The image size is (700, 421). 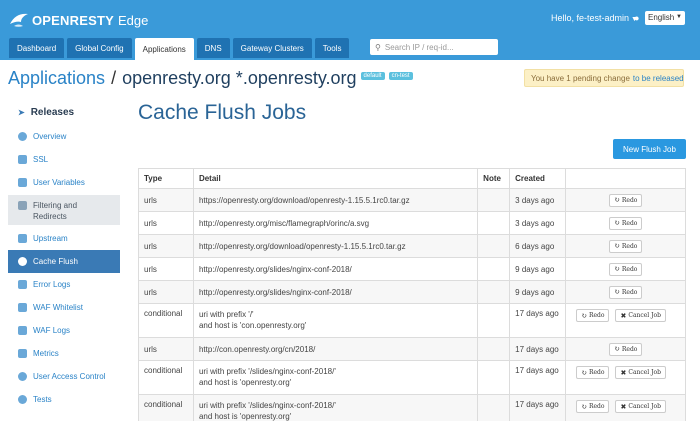 What do you see at coordinates (665, 18) in the screenshot?
I see `language-select: English ▼` at bounding box center [665, 18].